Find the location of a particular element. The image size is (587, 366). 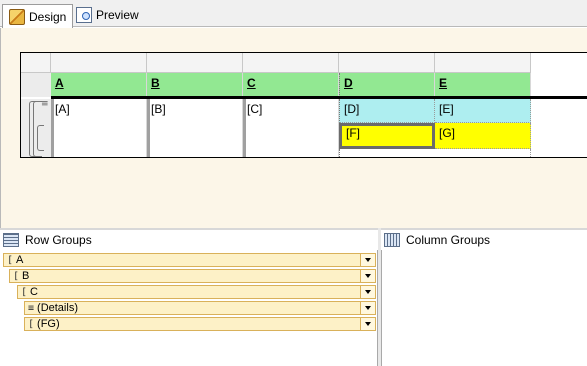

row-group-handle: ≡ is located at coordinates (36, 128).